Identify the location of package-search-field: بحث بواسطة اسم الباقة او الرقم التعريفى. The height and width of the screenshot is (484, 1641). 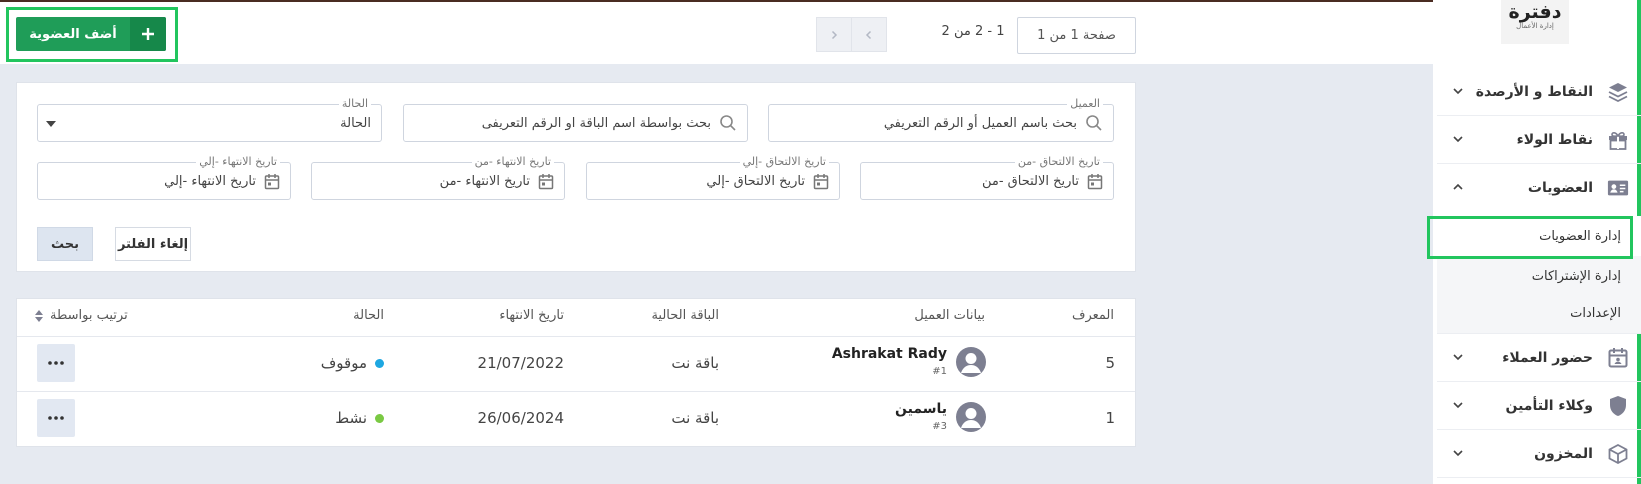
(575, 123).